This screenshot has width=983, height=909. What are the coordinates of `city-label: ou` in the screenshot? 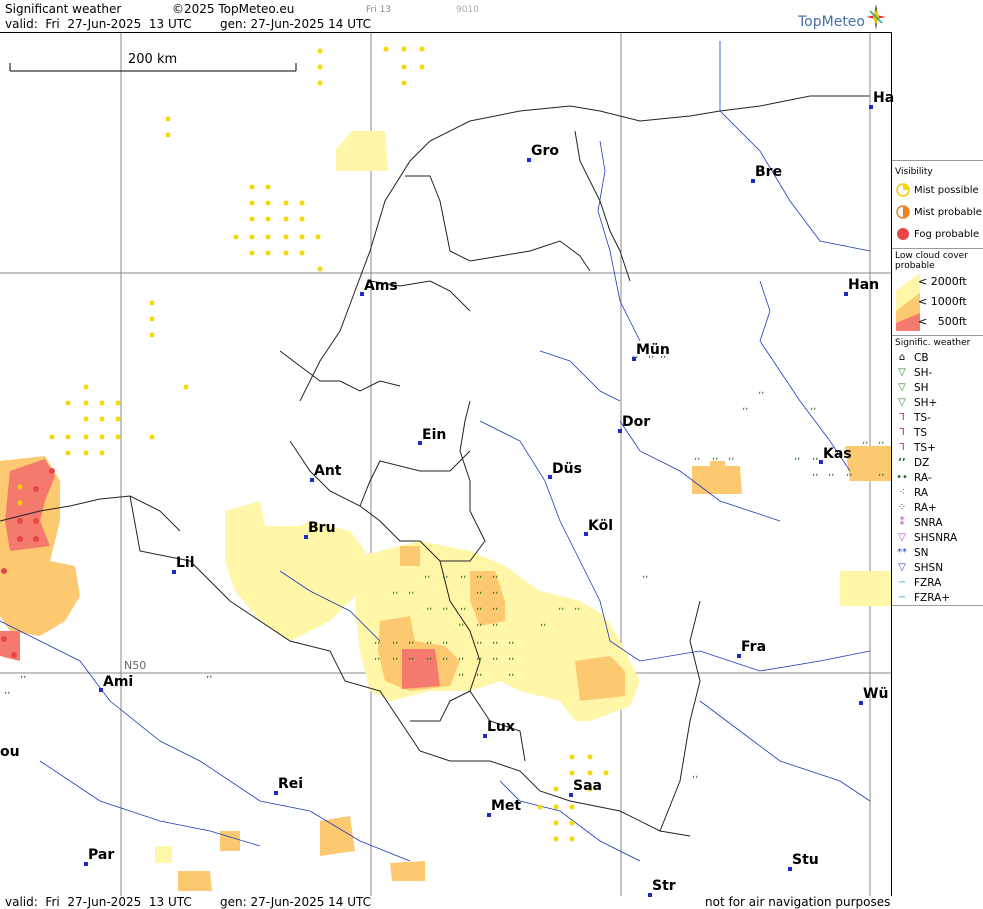 It's located at (10, 752).